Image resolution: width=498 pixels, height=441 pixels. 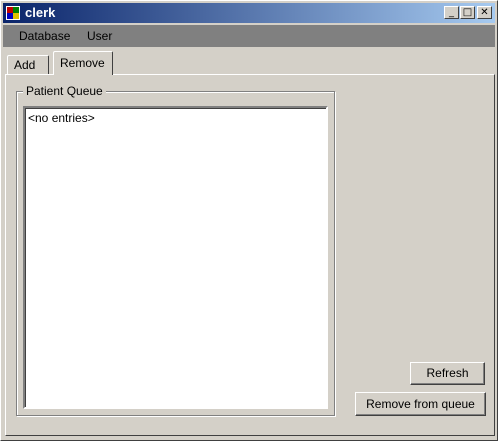 I want to click on remove-from-queue-button: Remove from queue, so click(x=420, y=404).